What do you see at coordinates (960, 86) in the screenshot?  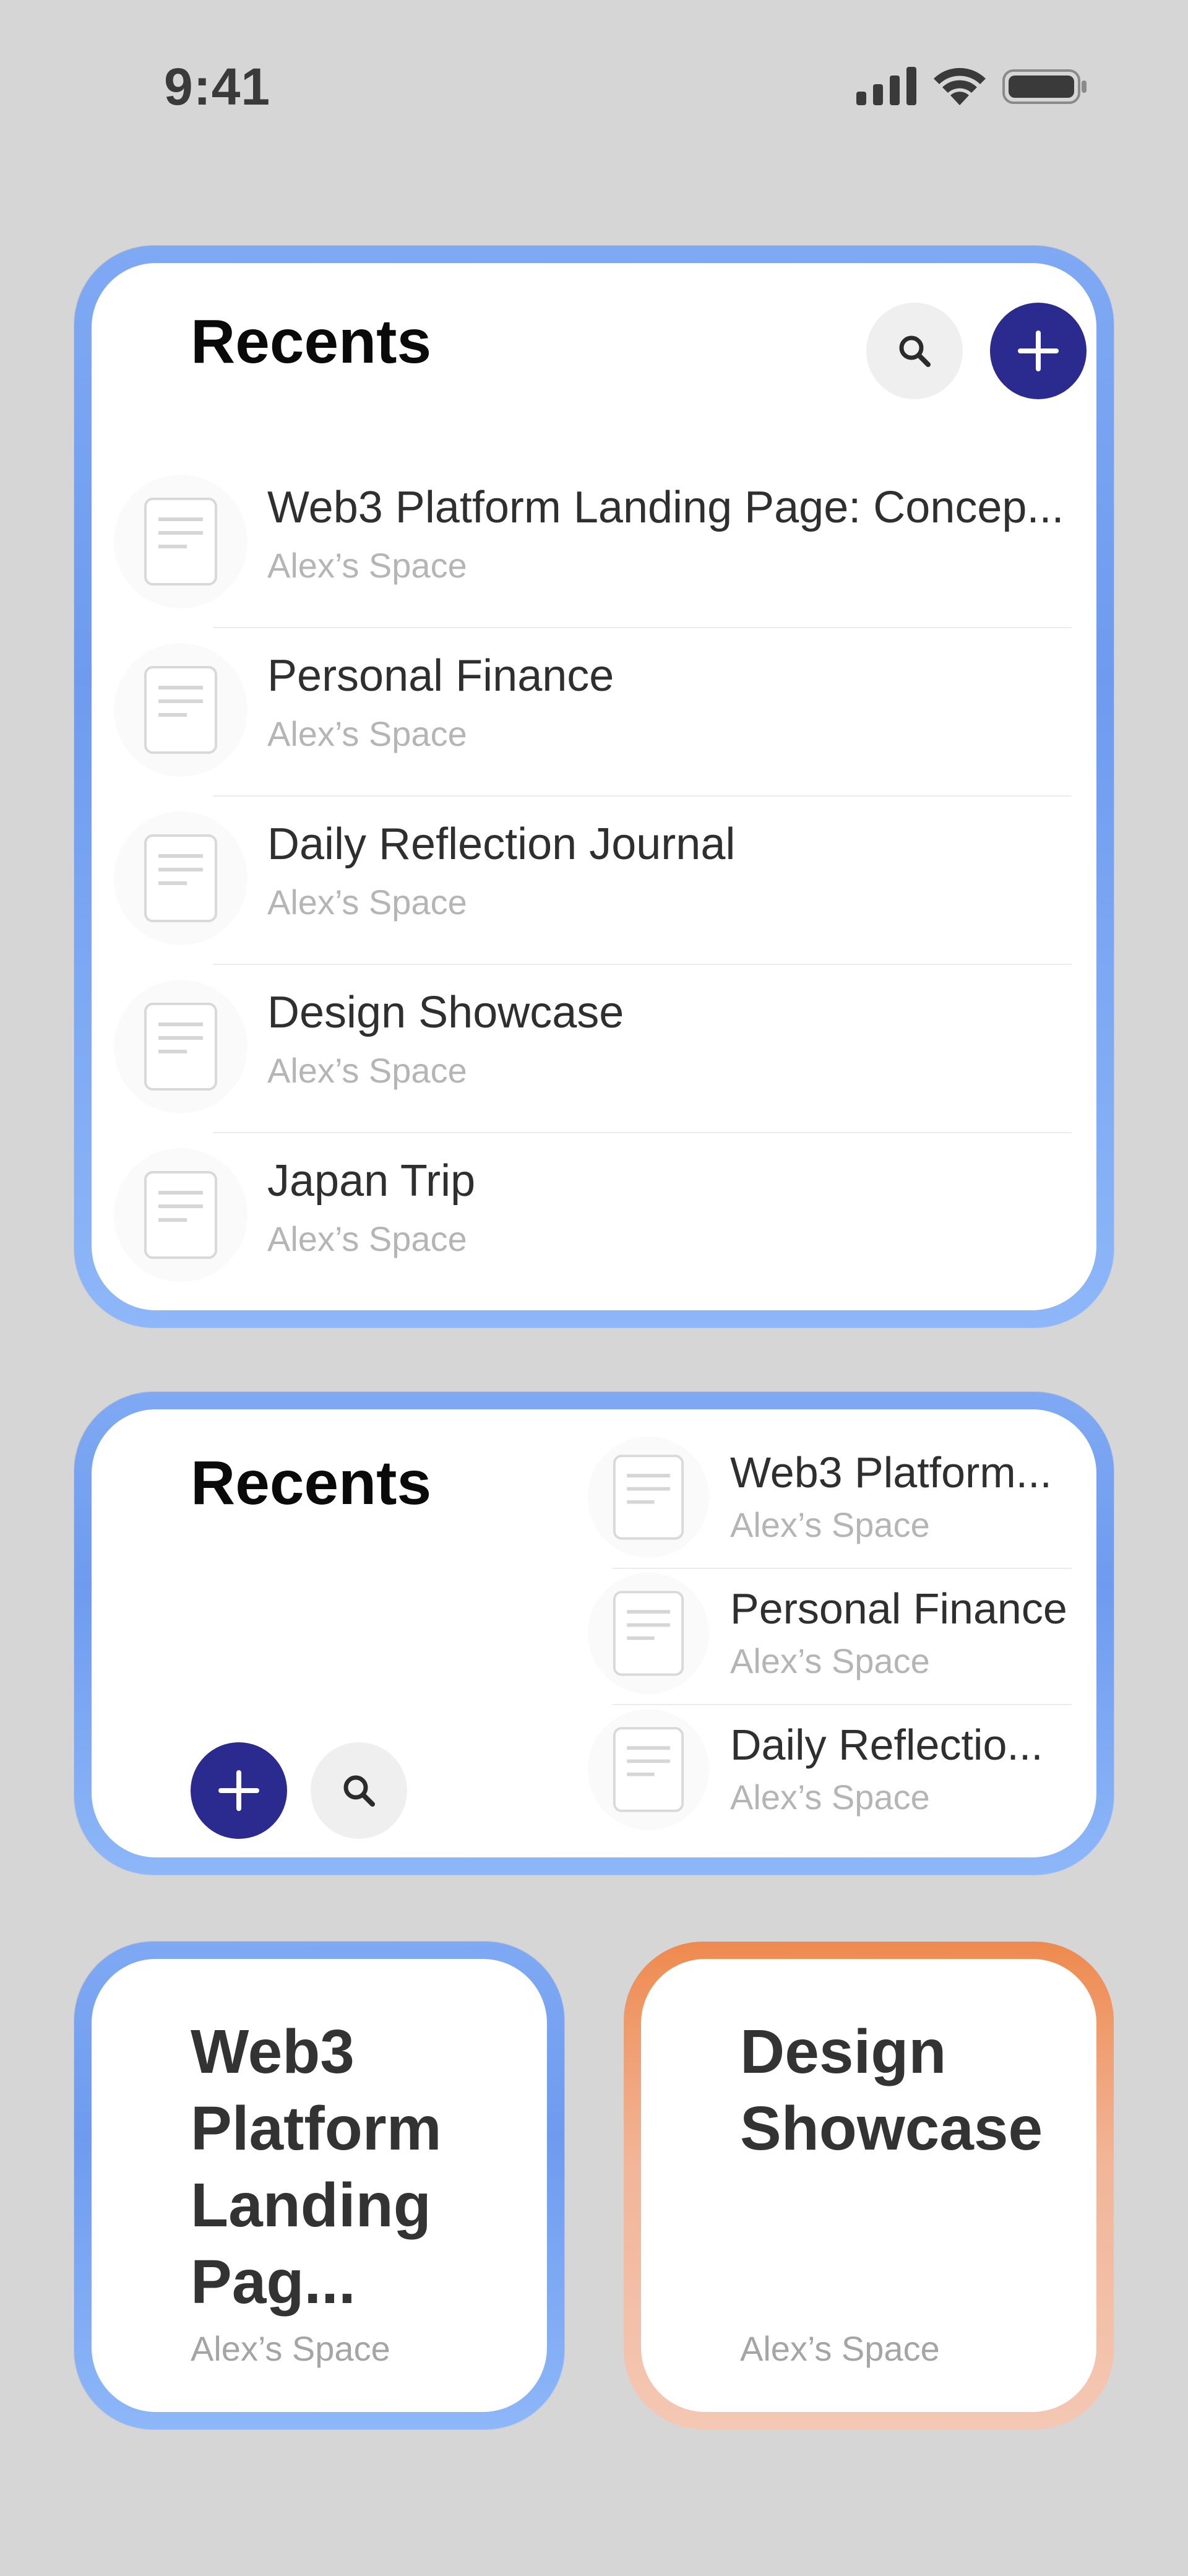 I see `wifi-icon` at bounding box center [960, 86].